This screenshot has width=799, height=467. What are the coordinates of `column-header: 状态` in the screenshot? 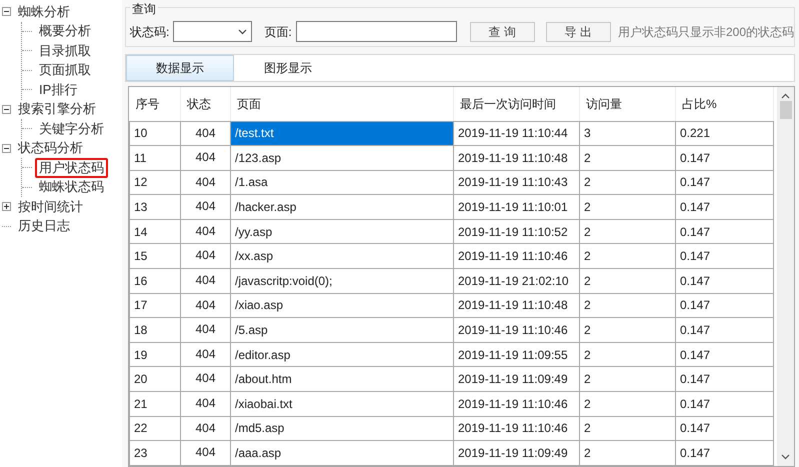 It's located at (205, 104).